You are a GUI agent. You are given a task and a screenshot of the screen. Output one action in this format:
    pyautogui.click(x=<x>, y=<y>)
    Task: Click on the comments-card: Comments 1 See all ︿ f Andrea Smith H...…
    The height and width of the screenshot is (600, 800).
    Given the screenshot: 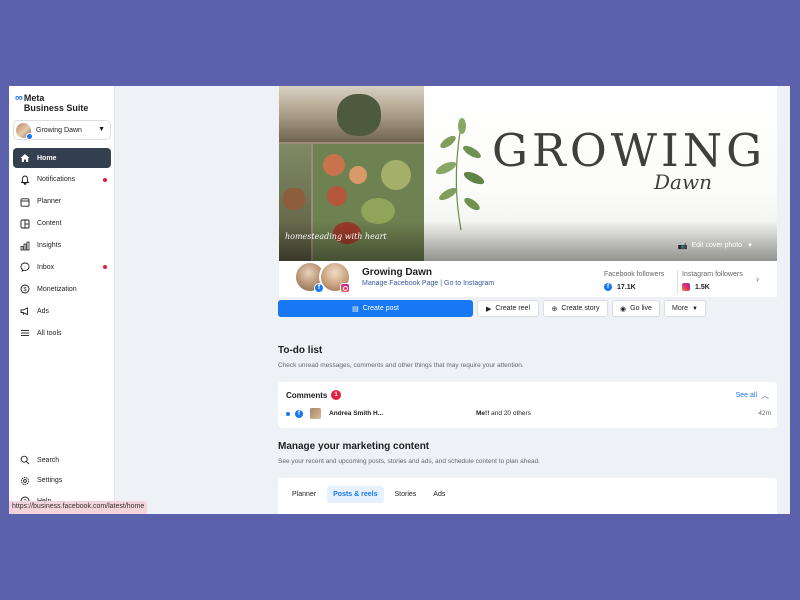 What is the action you would take?
    pyautogui.click(x=527, y=405)
    